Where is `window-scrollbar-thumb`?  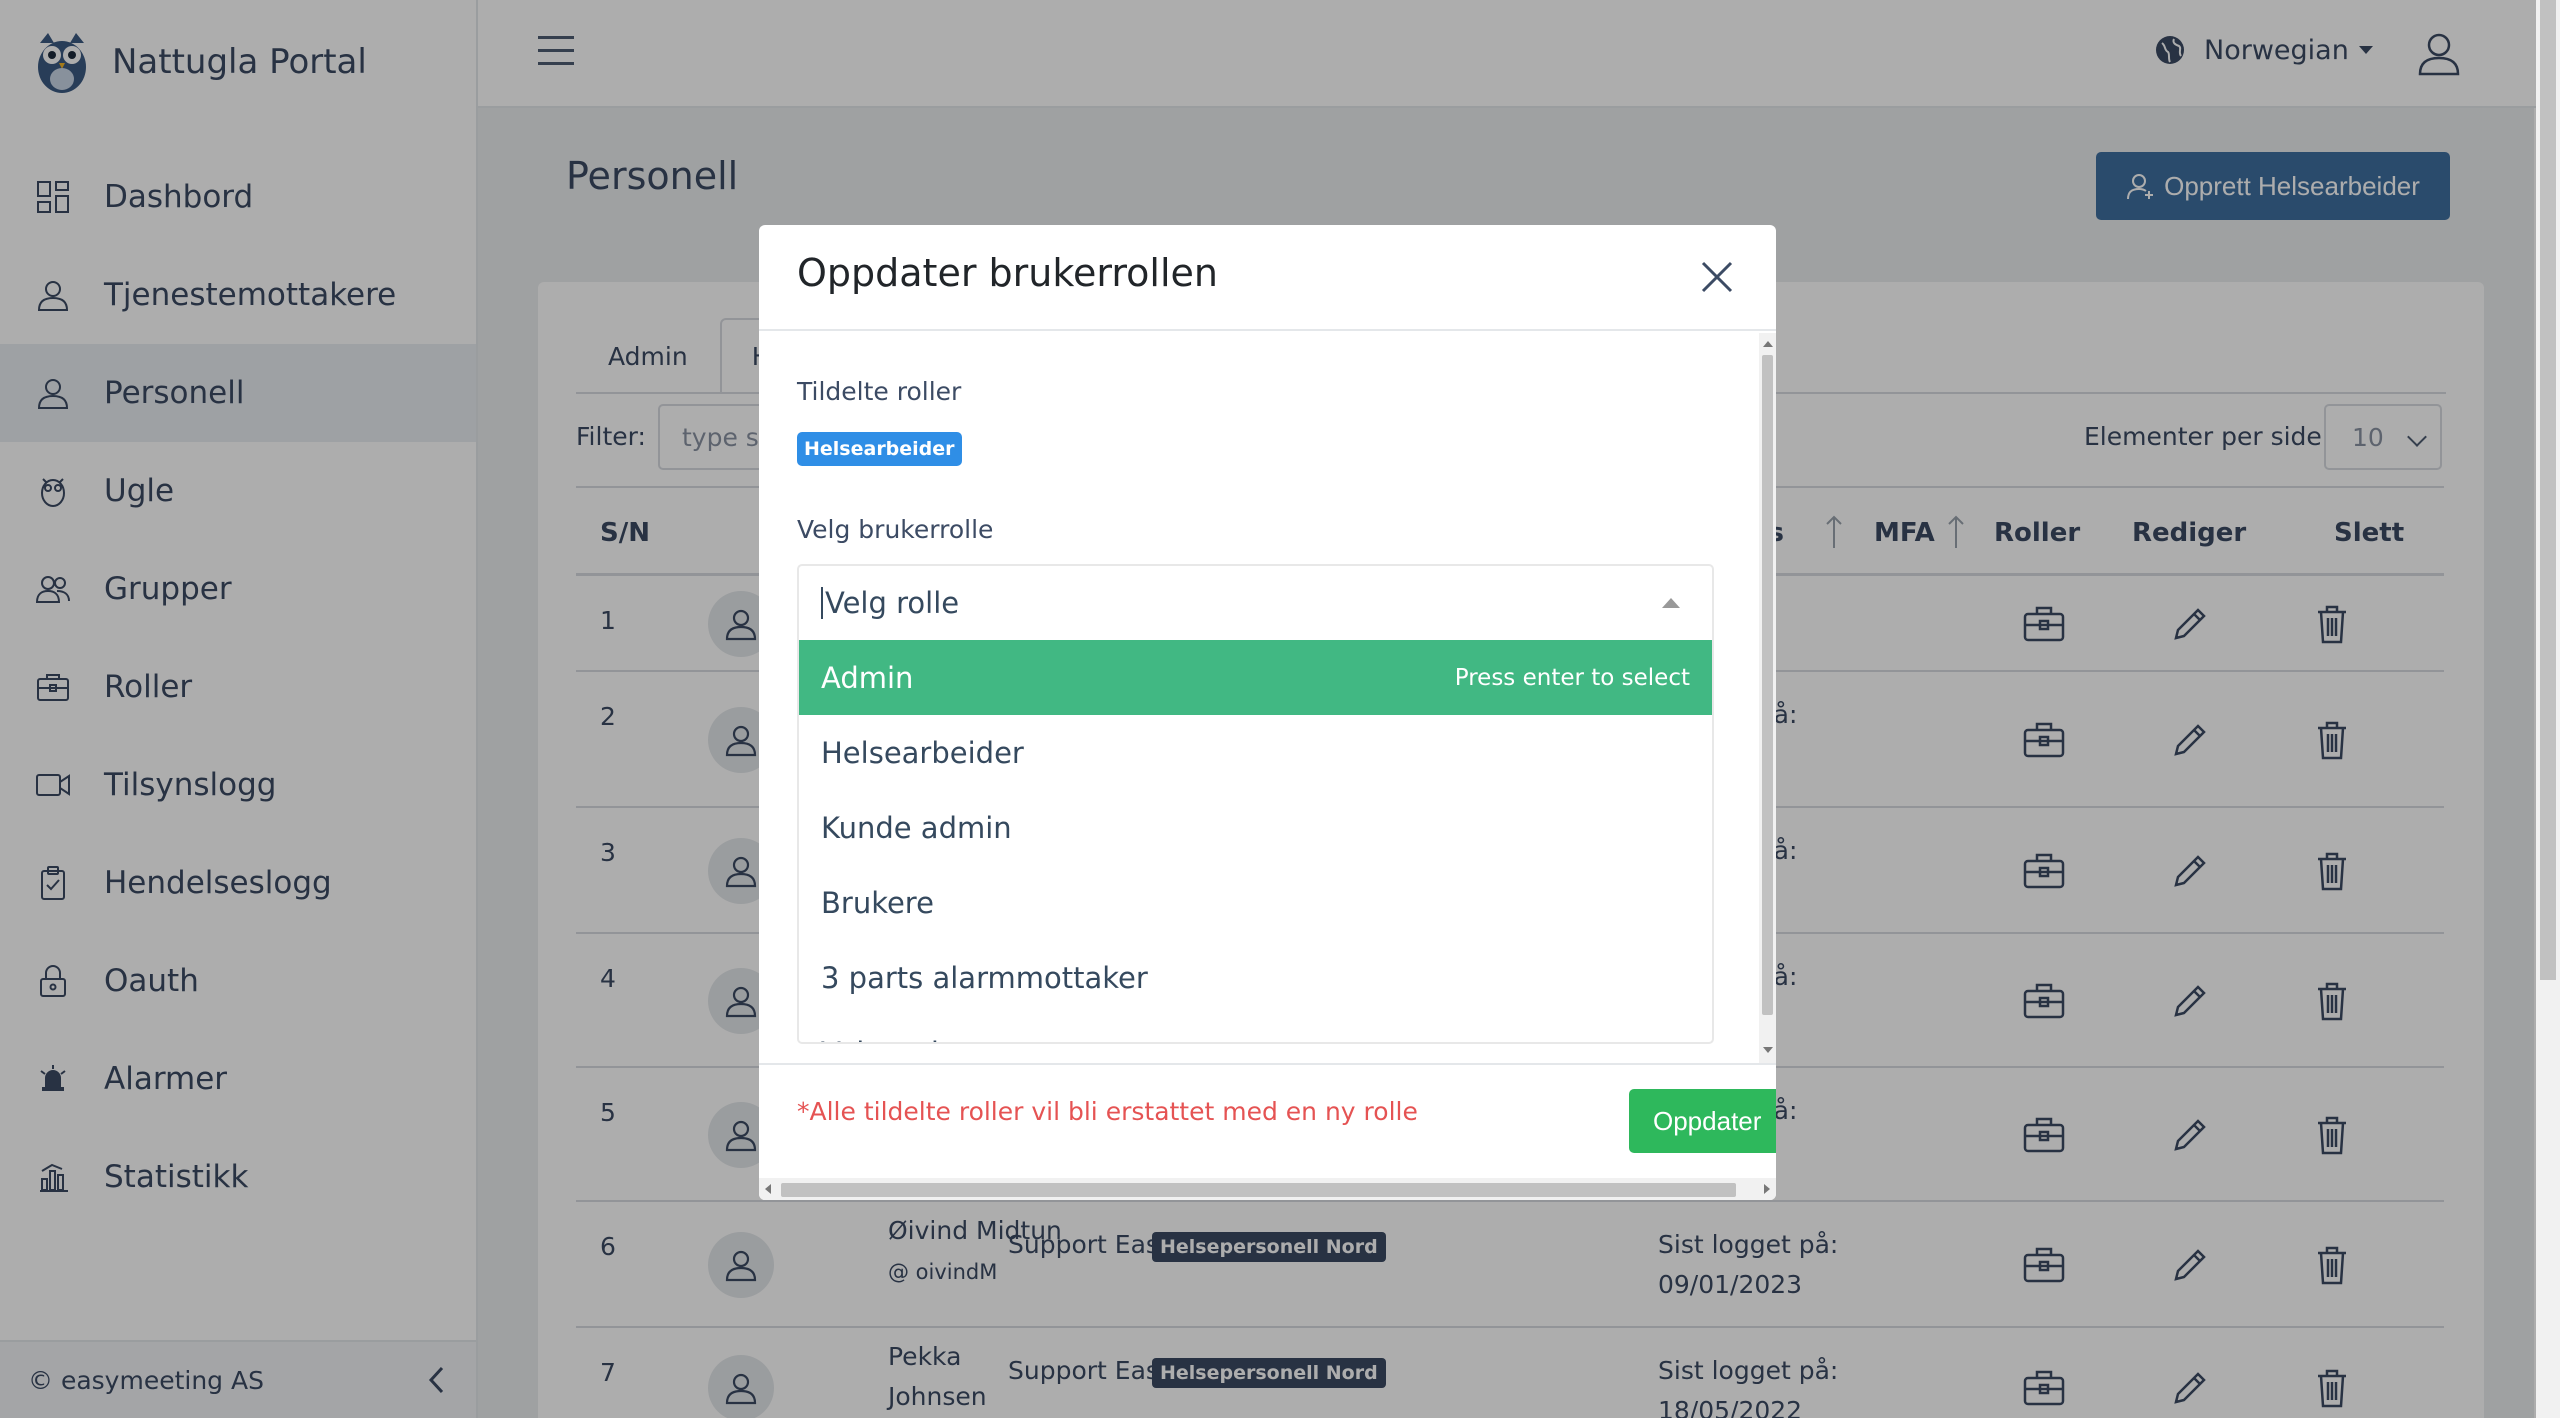 window-scrollbar-thumb is located at coordinates (2548, 490).